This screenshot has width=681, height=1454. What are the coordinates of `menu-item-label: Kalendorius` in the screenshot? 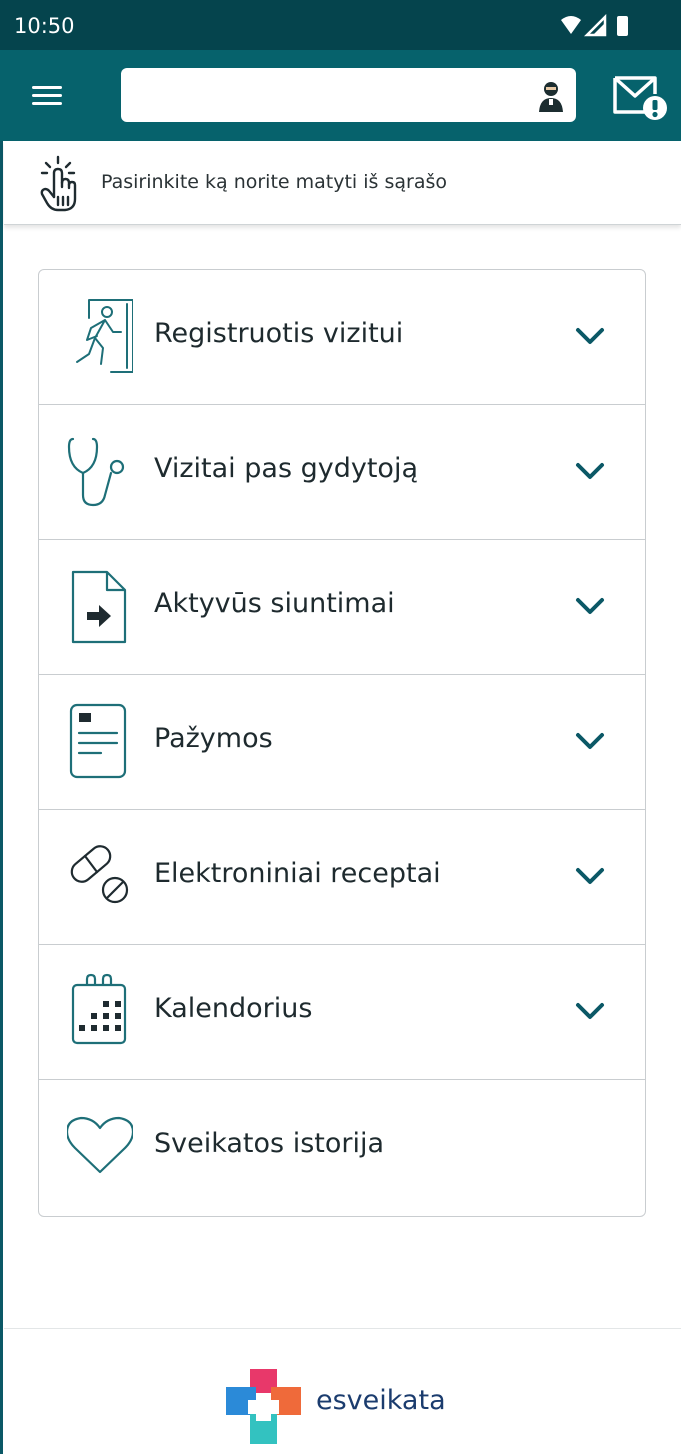 It's located at (233, 1008).